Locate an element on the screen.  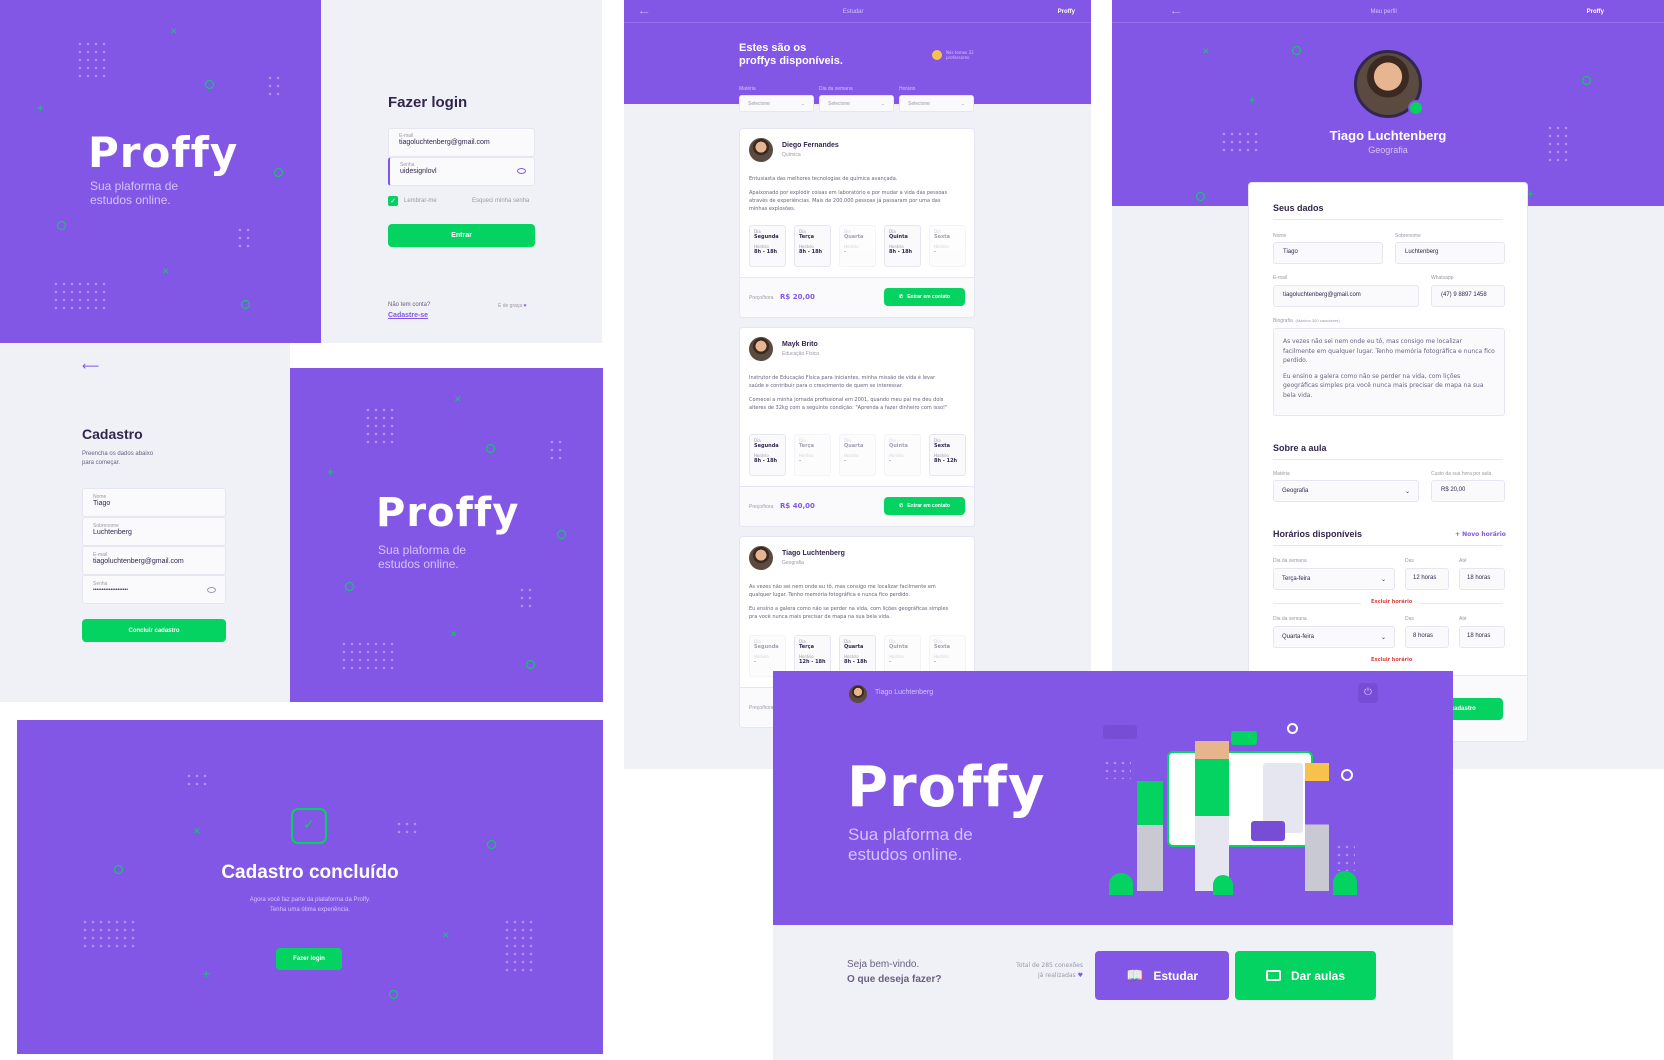
signup-link: Cadastre-se is located at coordinates (408, 315).